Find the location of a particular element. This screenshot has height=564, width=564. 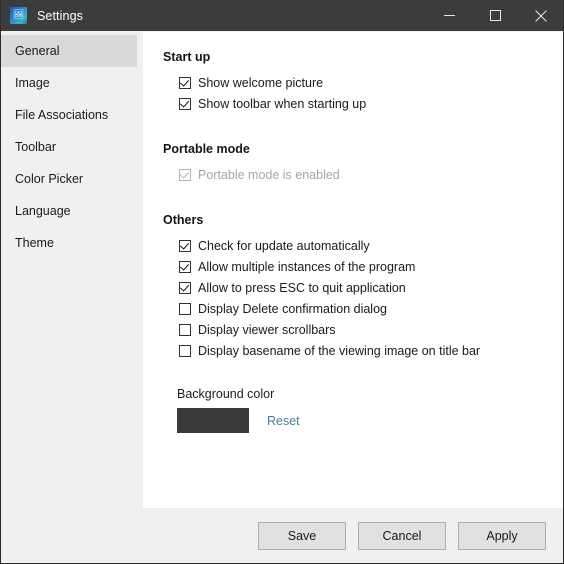

sidebar-item-file-associations: File Associations is located at coordinates (71, 115).